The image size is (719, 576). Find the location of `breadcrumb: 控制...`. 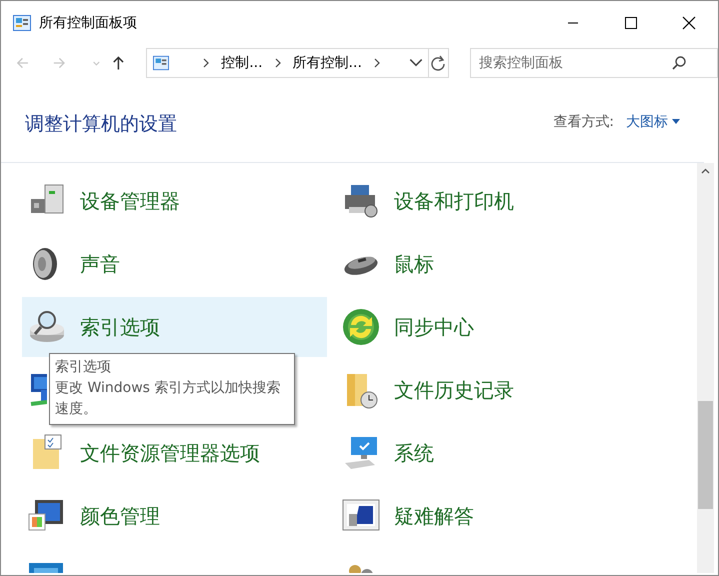

breadcrumb: 控制... is located at coordinates (242, 63).